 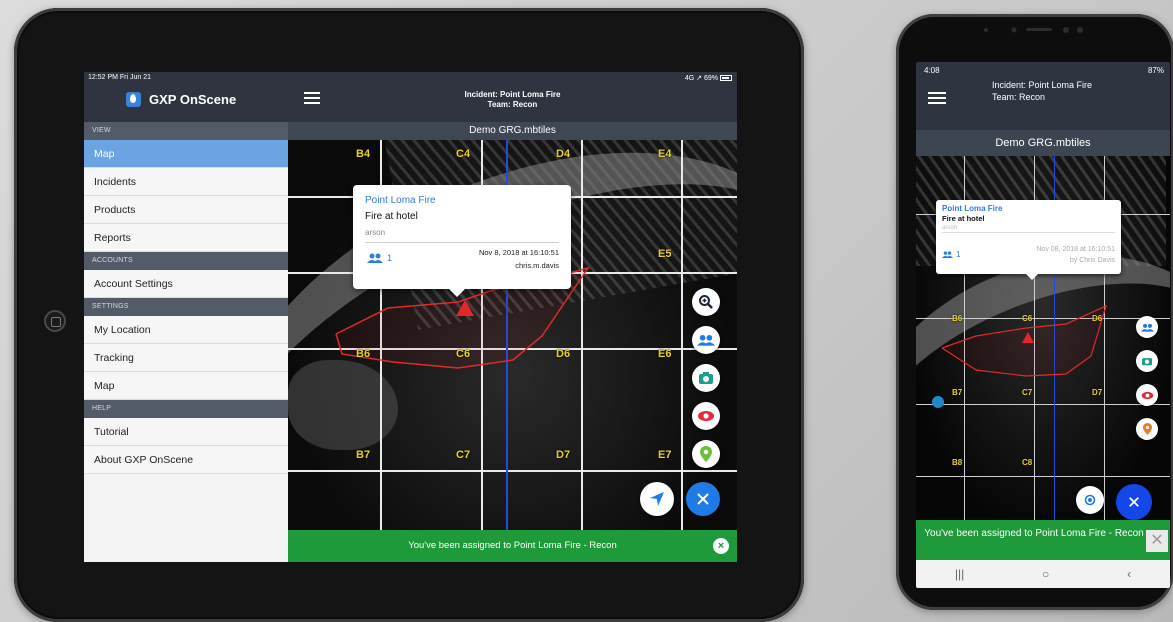 What do you see at coordinates (665, 354) in the screenshot?
I see `grid-label: E6` at bounding box center [665, 354].